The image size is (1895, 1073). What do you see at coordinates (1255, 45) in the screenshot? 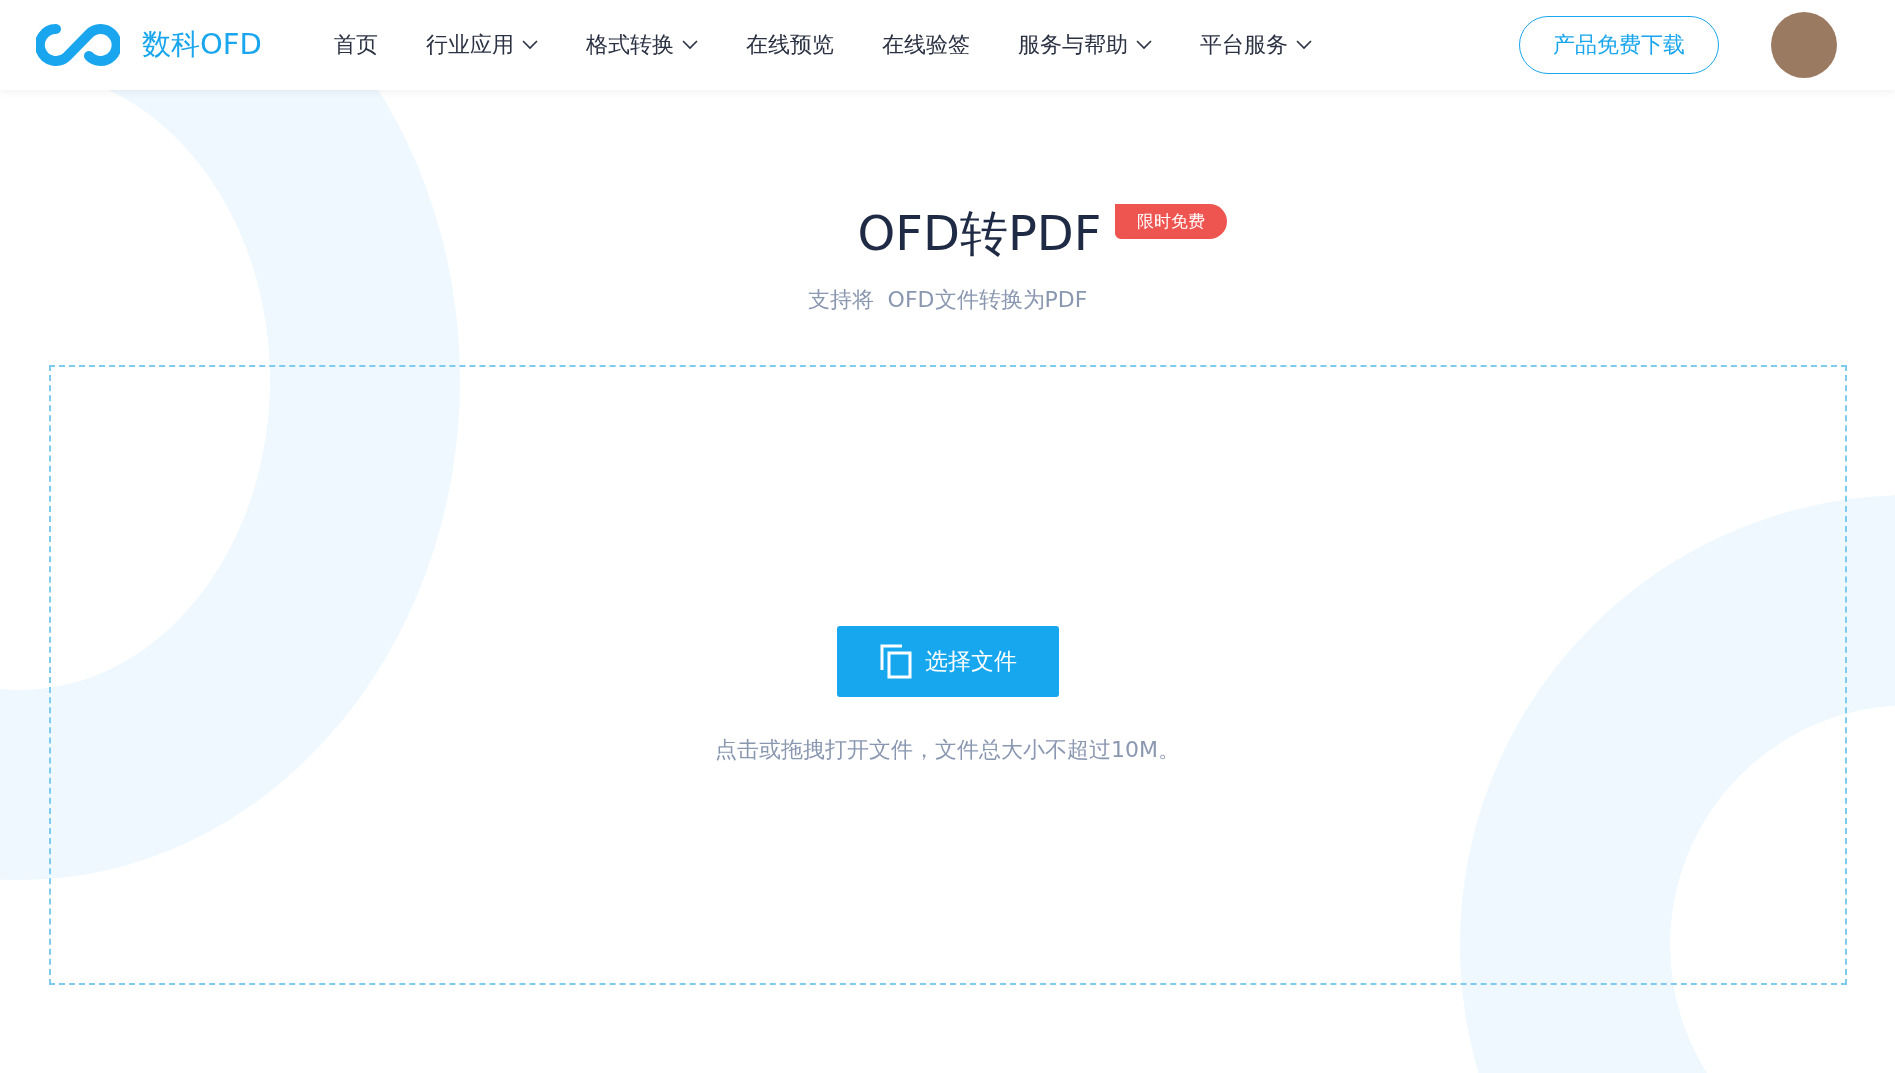
I see `nav-menu-item: 平台服务` at bounding box center [1255, 45].